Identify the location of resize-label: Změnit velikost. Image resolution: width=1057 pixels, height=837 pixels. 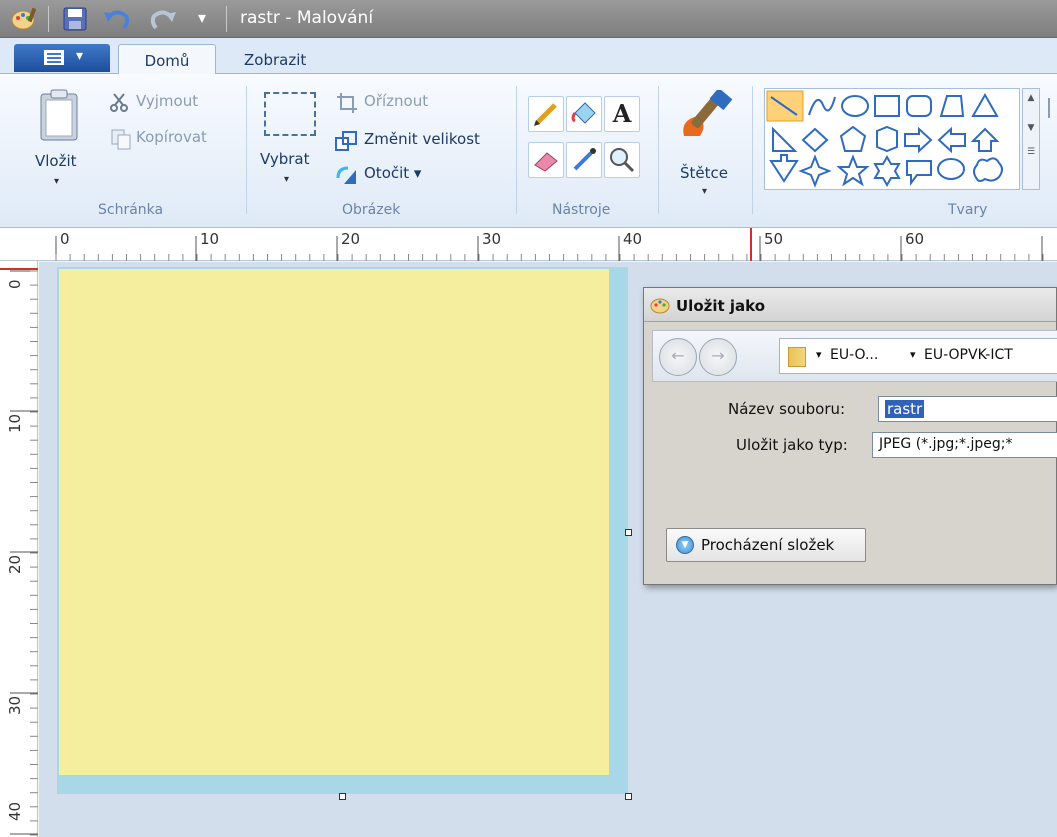
(422, 139).